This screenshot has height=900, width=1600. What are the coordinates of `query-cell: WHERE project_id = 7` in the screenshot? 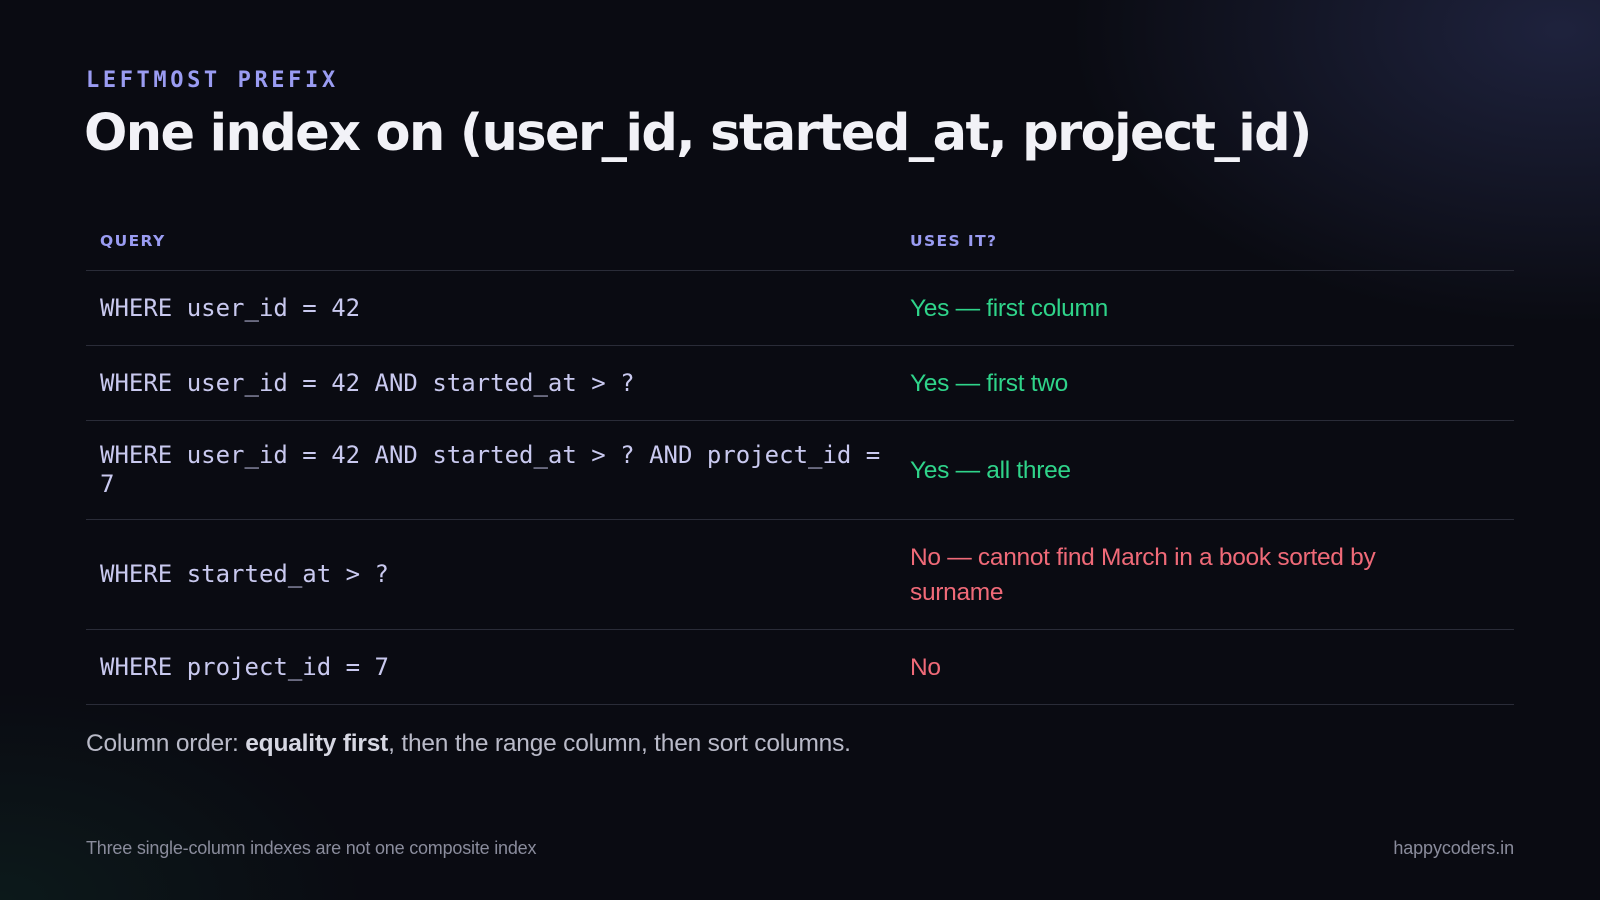 It's located at (244, 666).